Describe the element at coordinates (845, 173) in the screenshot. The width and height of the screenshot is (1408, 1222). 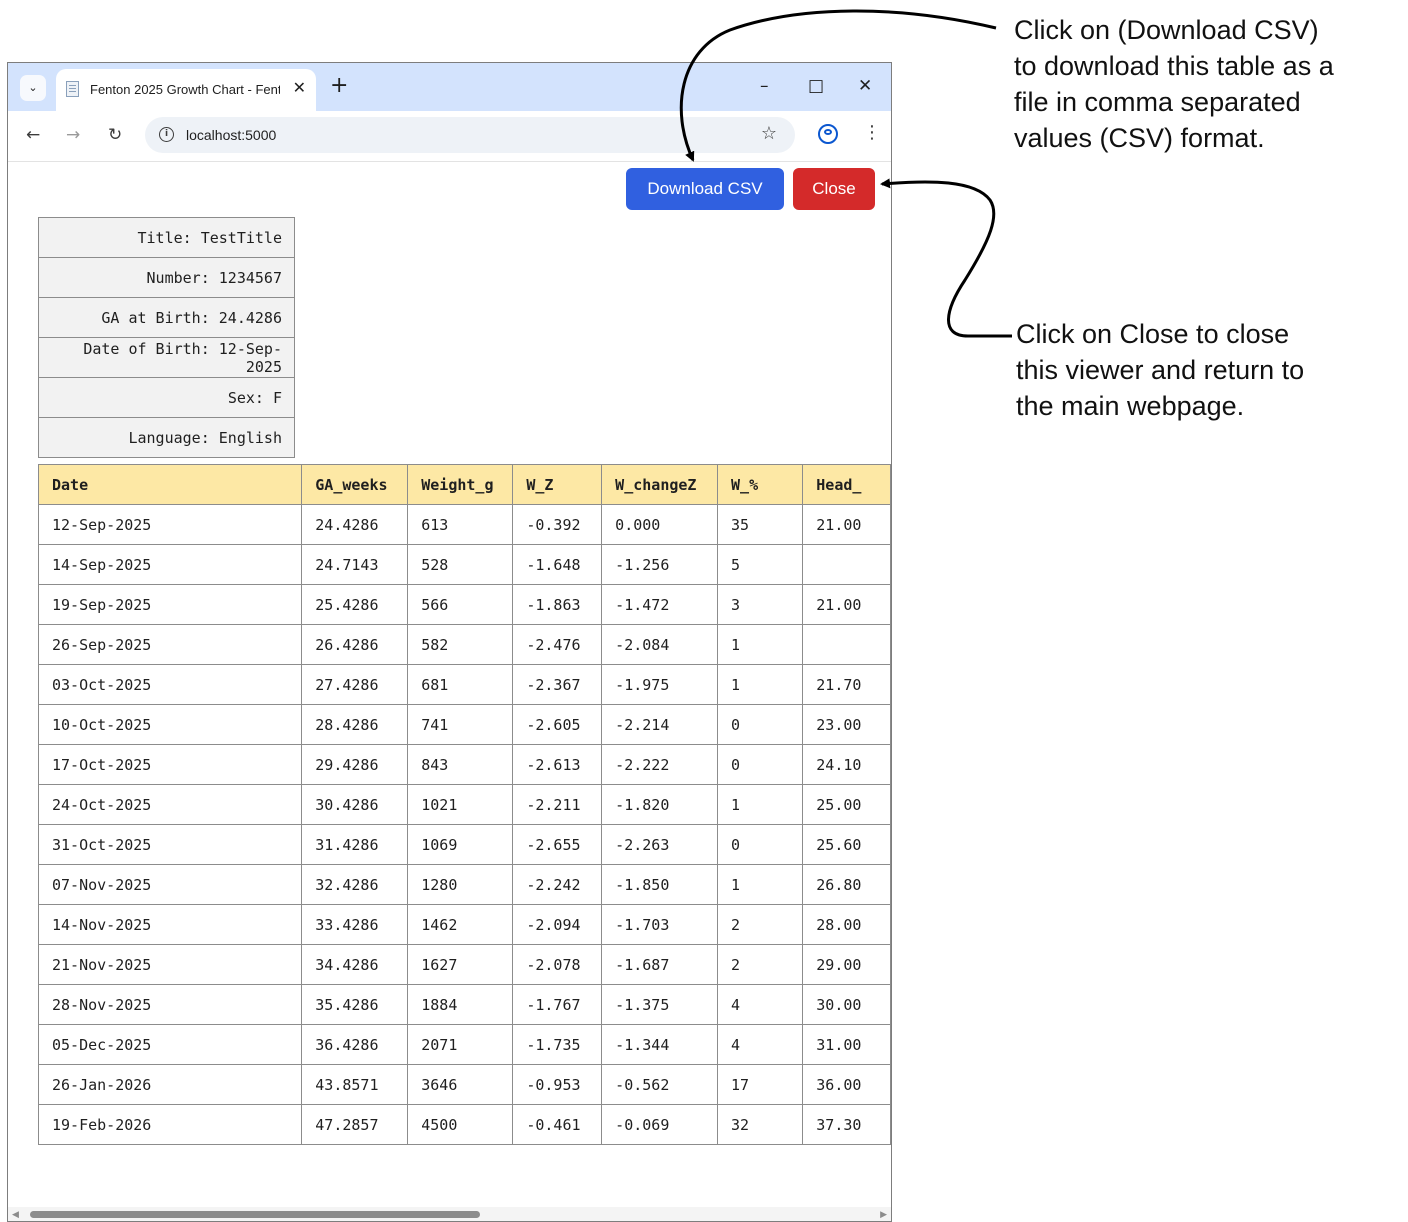
I see `annotation-arrows` at that location.